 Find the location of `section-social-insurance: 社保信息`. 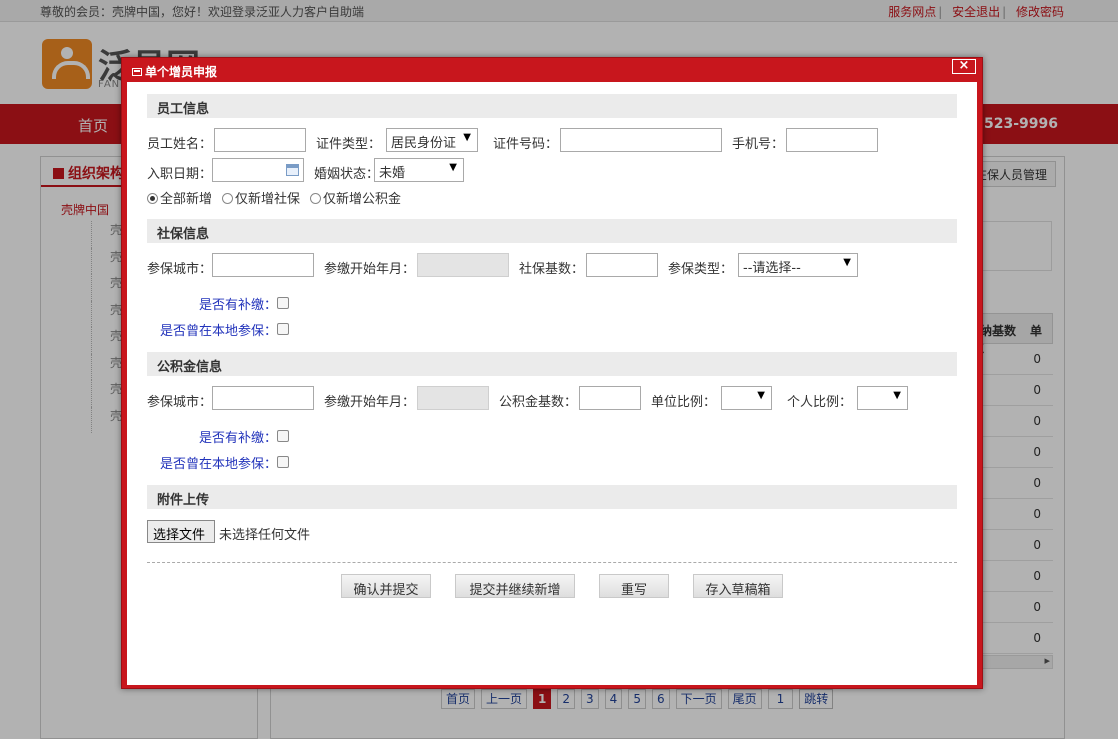

section-social-insurance: 社保信息 is located at coordinates (552, 231).